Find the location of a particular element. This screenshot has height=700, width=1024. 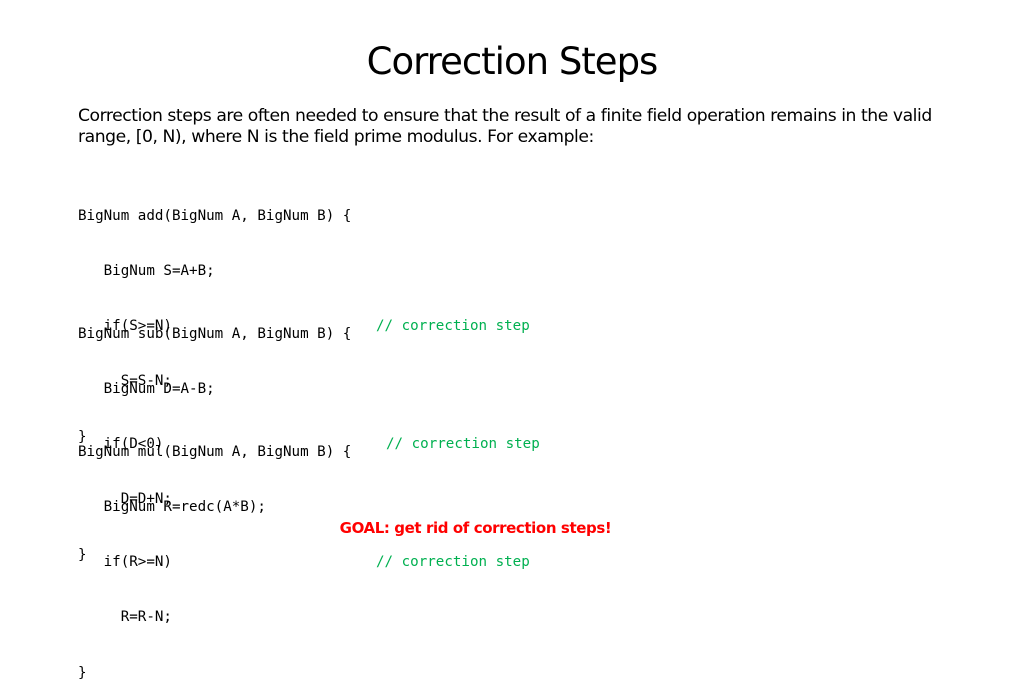

code-line: BigNum add(BigNum A, BigNum B) { is located at coordinates (215, 215).